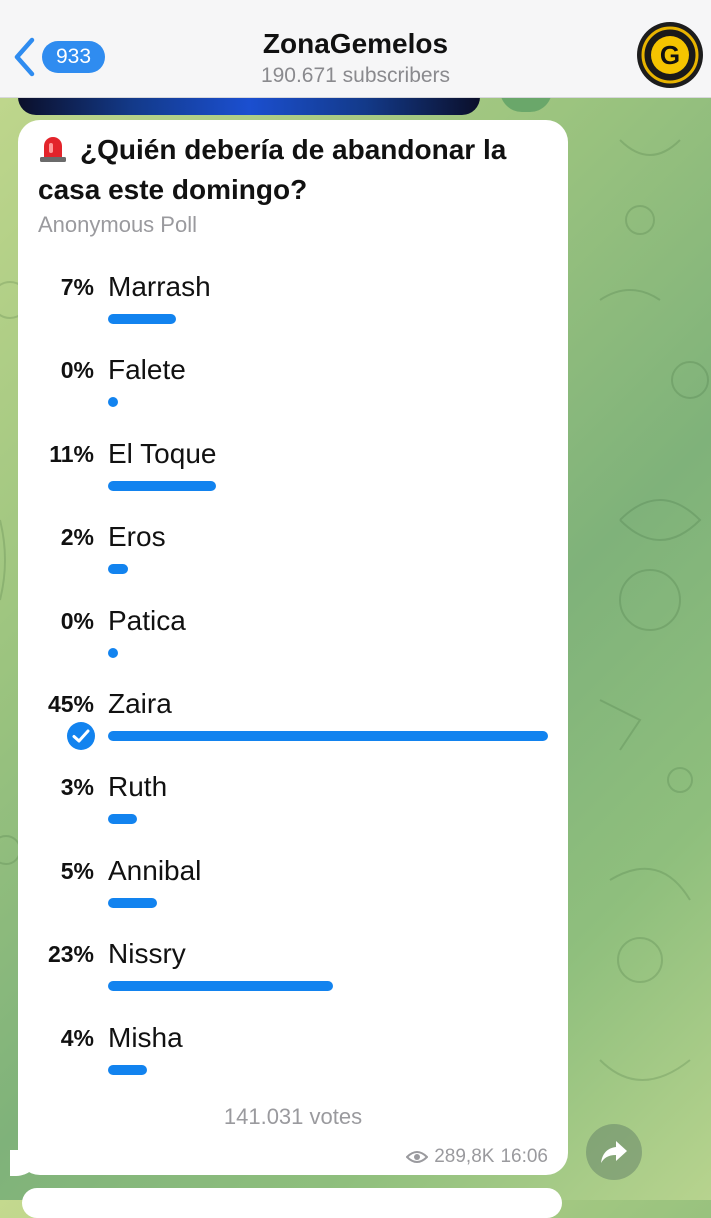 This screenshot has height=1218, width=711. I want to click on share-arrow-icon, so click(614, 1152).